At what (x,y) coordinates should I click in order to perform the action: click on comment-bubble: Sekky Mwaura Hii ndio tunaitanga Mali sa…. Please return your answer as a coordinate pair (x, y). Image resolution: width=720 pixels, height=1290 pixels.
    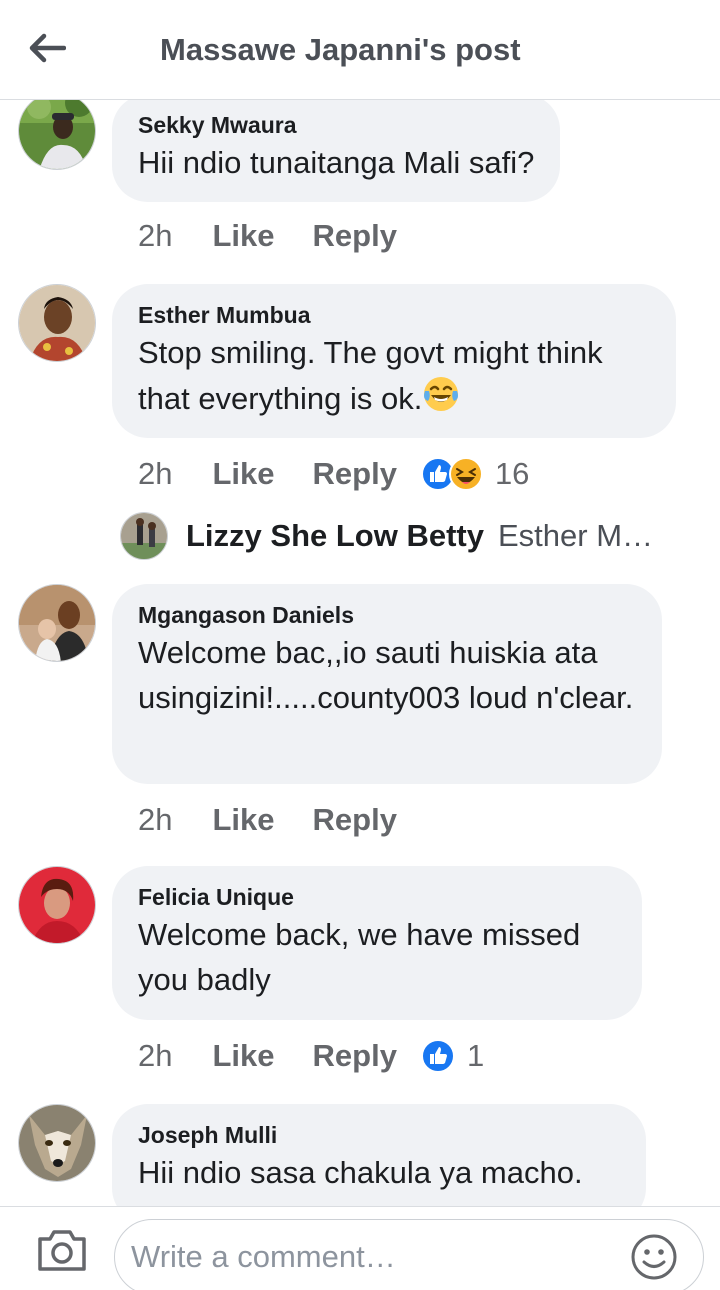
    Looking at the image, I should click on (336, 151).